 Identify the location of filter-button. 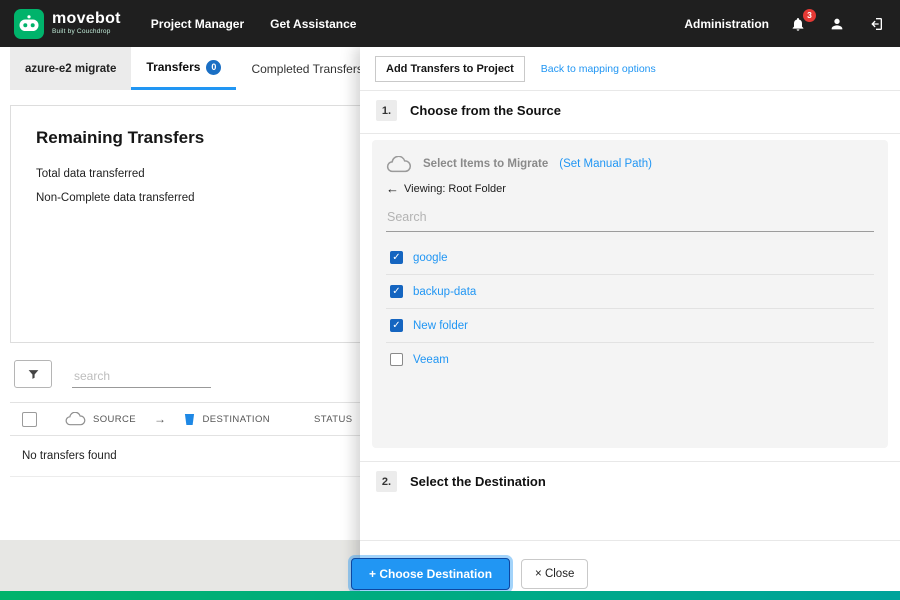
(33, 374).